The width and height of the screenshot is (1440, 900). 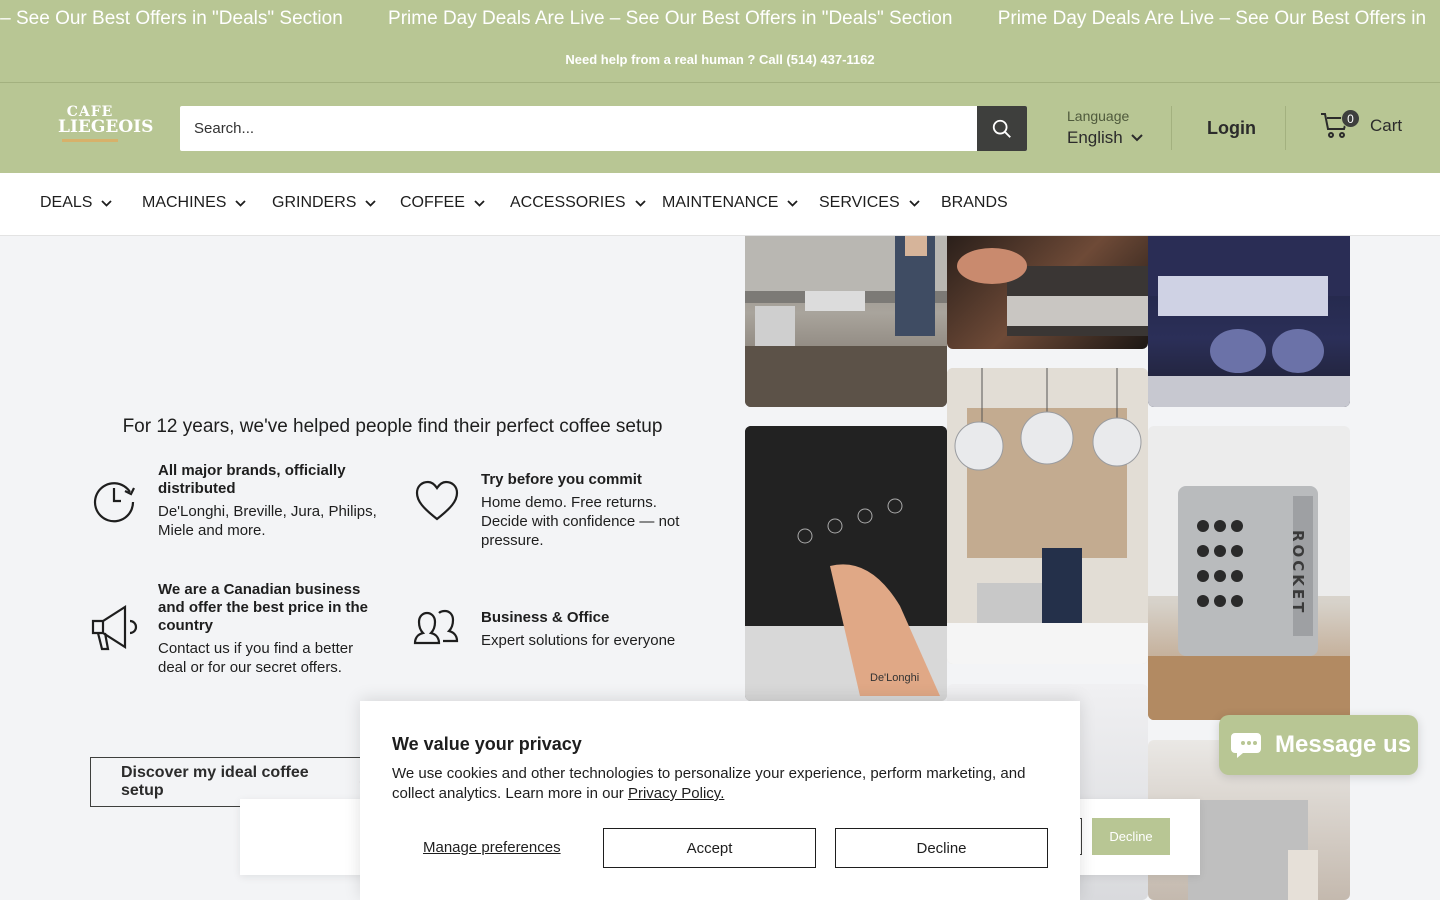 What do you see at coordinates (859, 202) in the screenshot?
I see `nav-label: SERVICES` at bounding box center [859, 202].